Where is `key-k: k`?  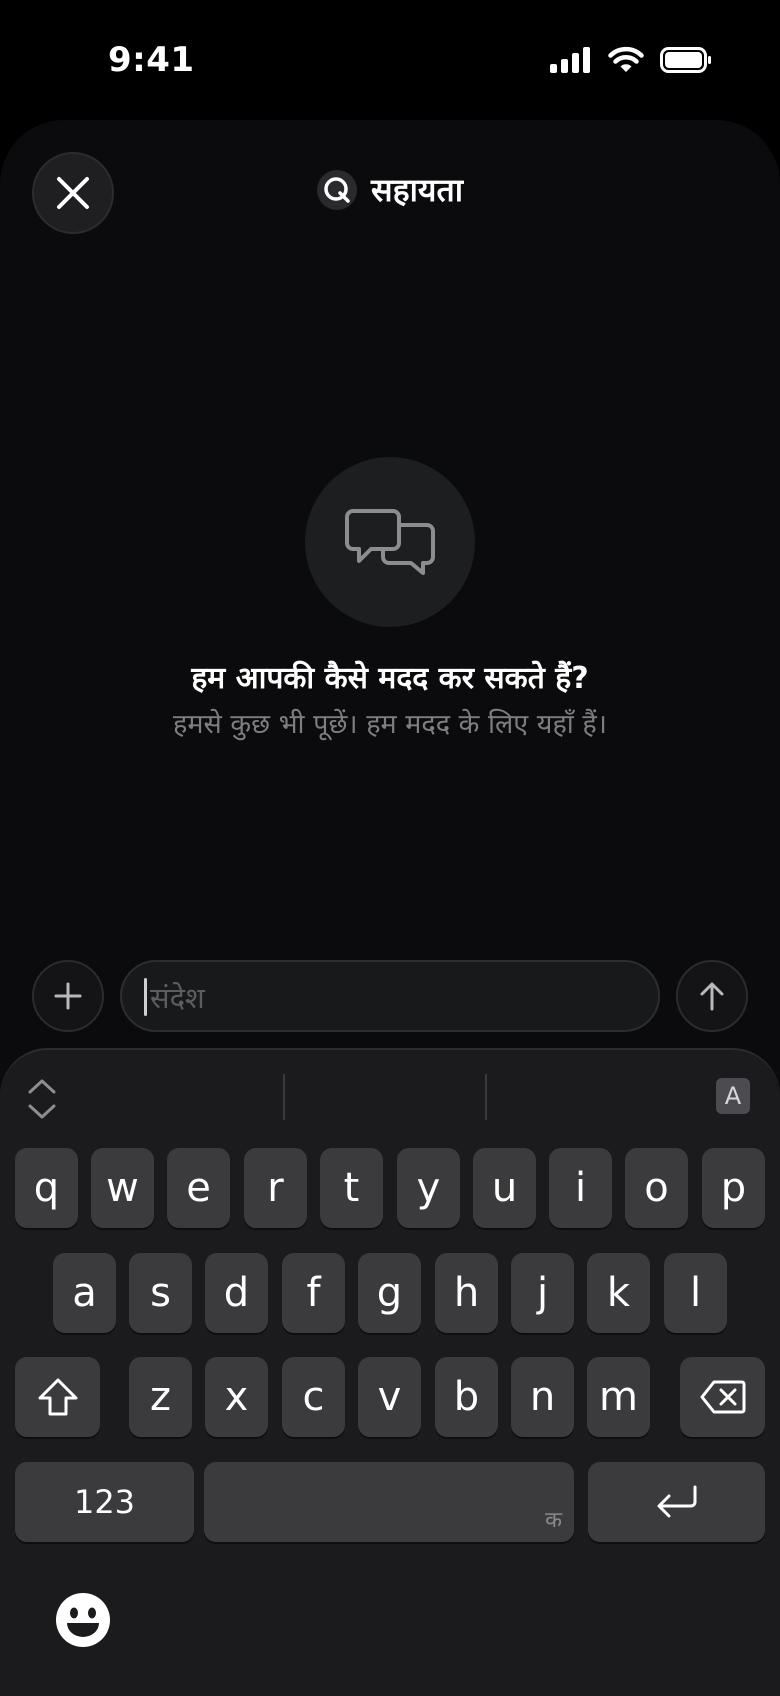 key-k: k is located at coordinates (618, 1293).